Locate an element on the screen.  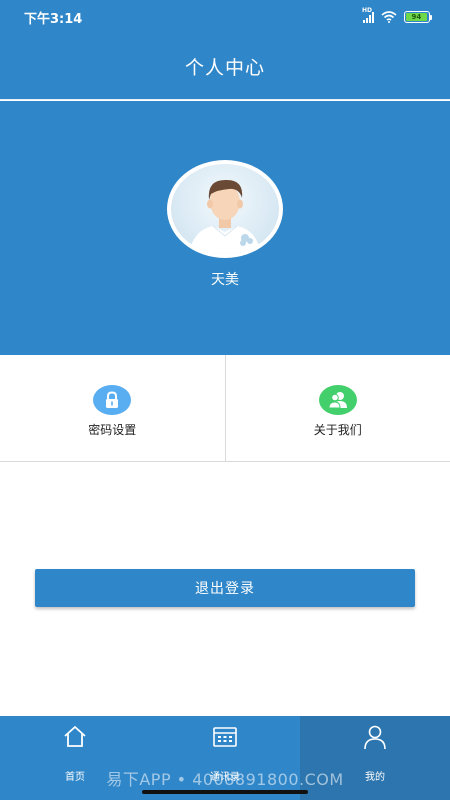
tab-profile: 我的 is located at coordinates (375, 758).